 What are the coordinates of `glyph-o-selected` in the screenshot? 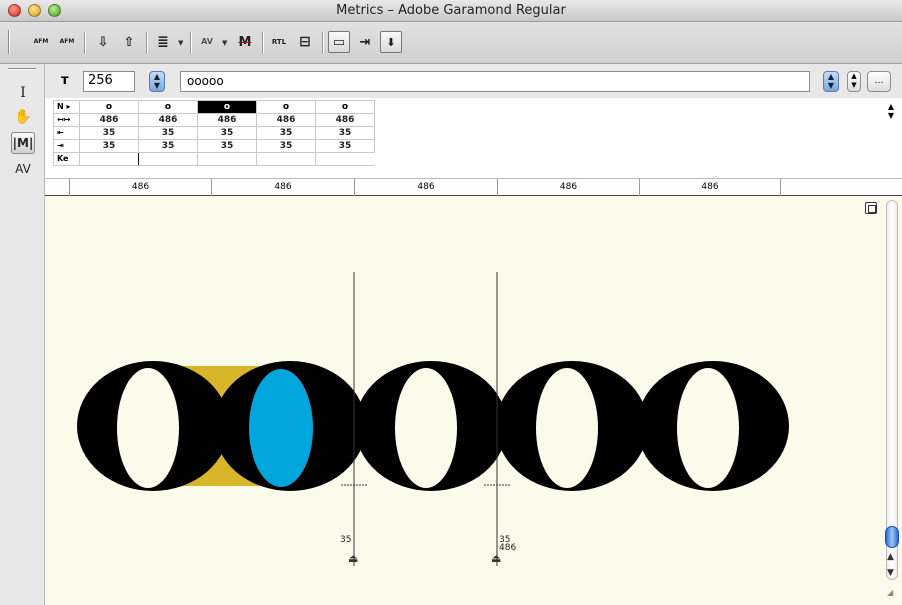 It's located at (290, 426).